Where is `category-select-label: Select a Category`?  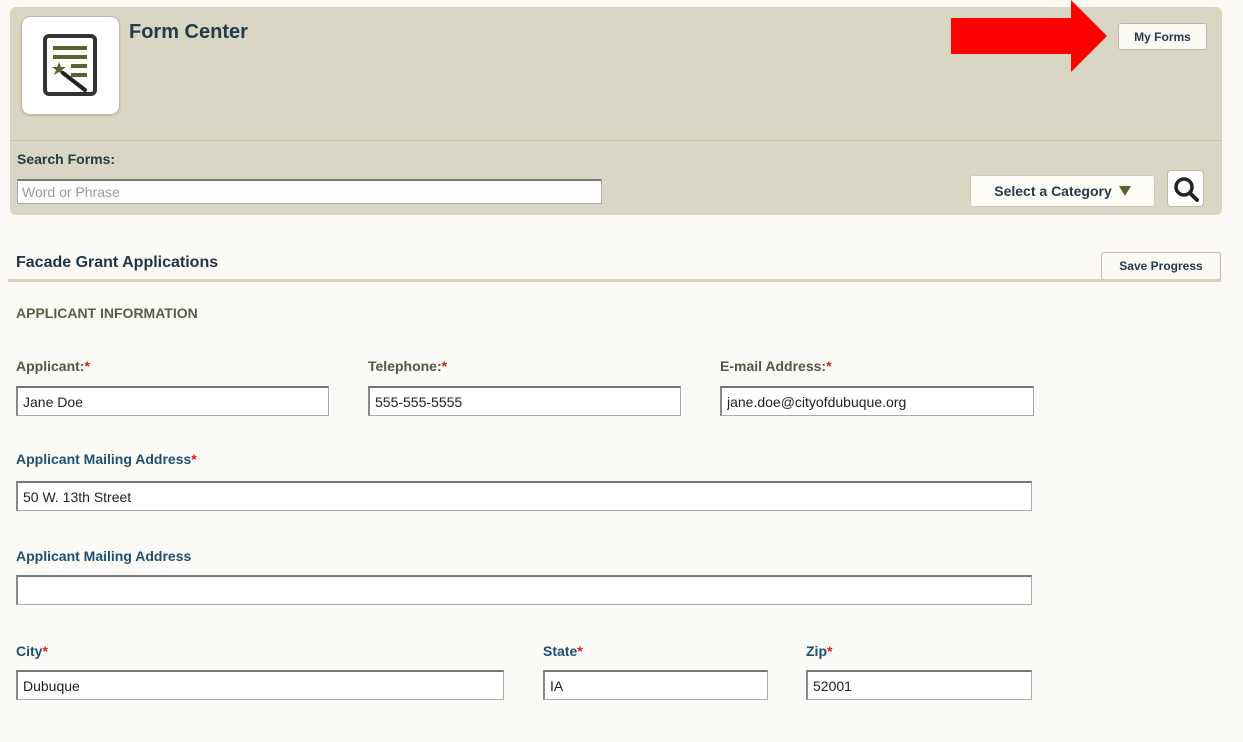 category-select-label: Select a Category is located at coordinates (1053, 191).